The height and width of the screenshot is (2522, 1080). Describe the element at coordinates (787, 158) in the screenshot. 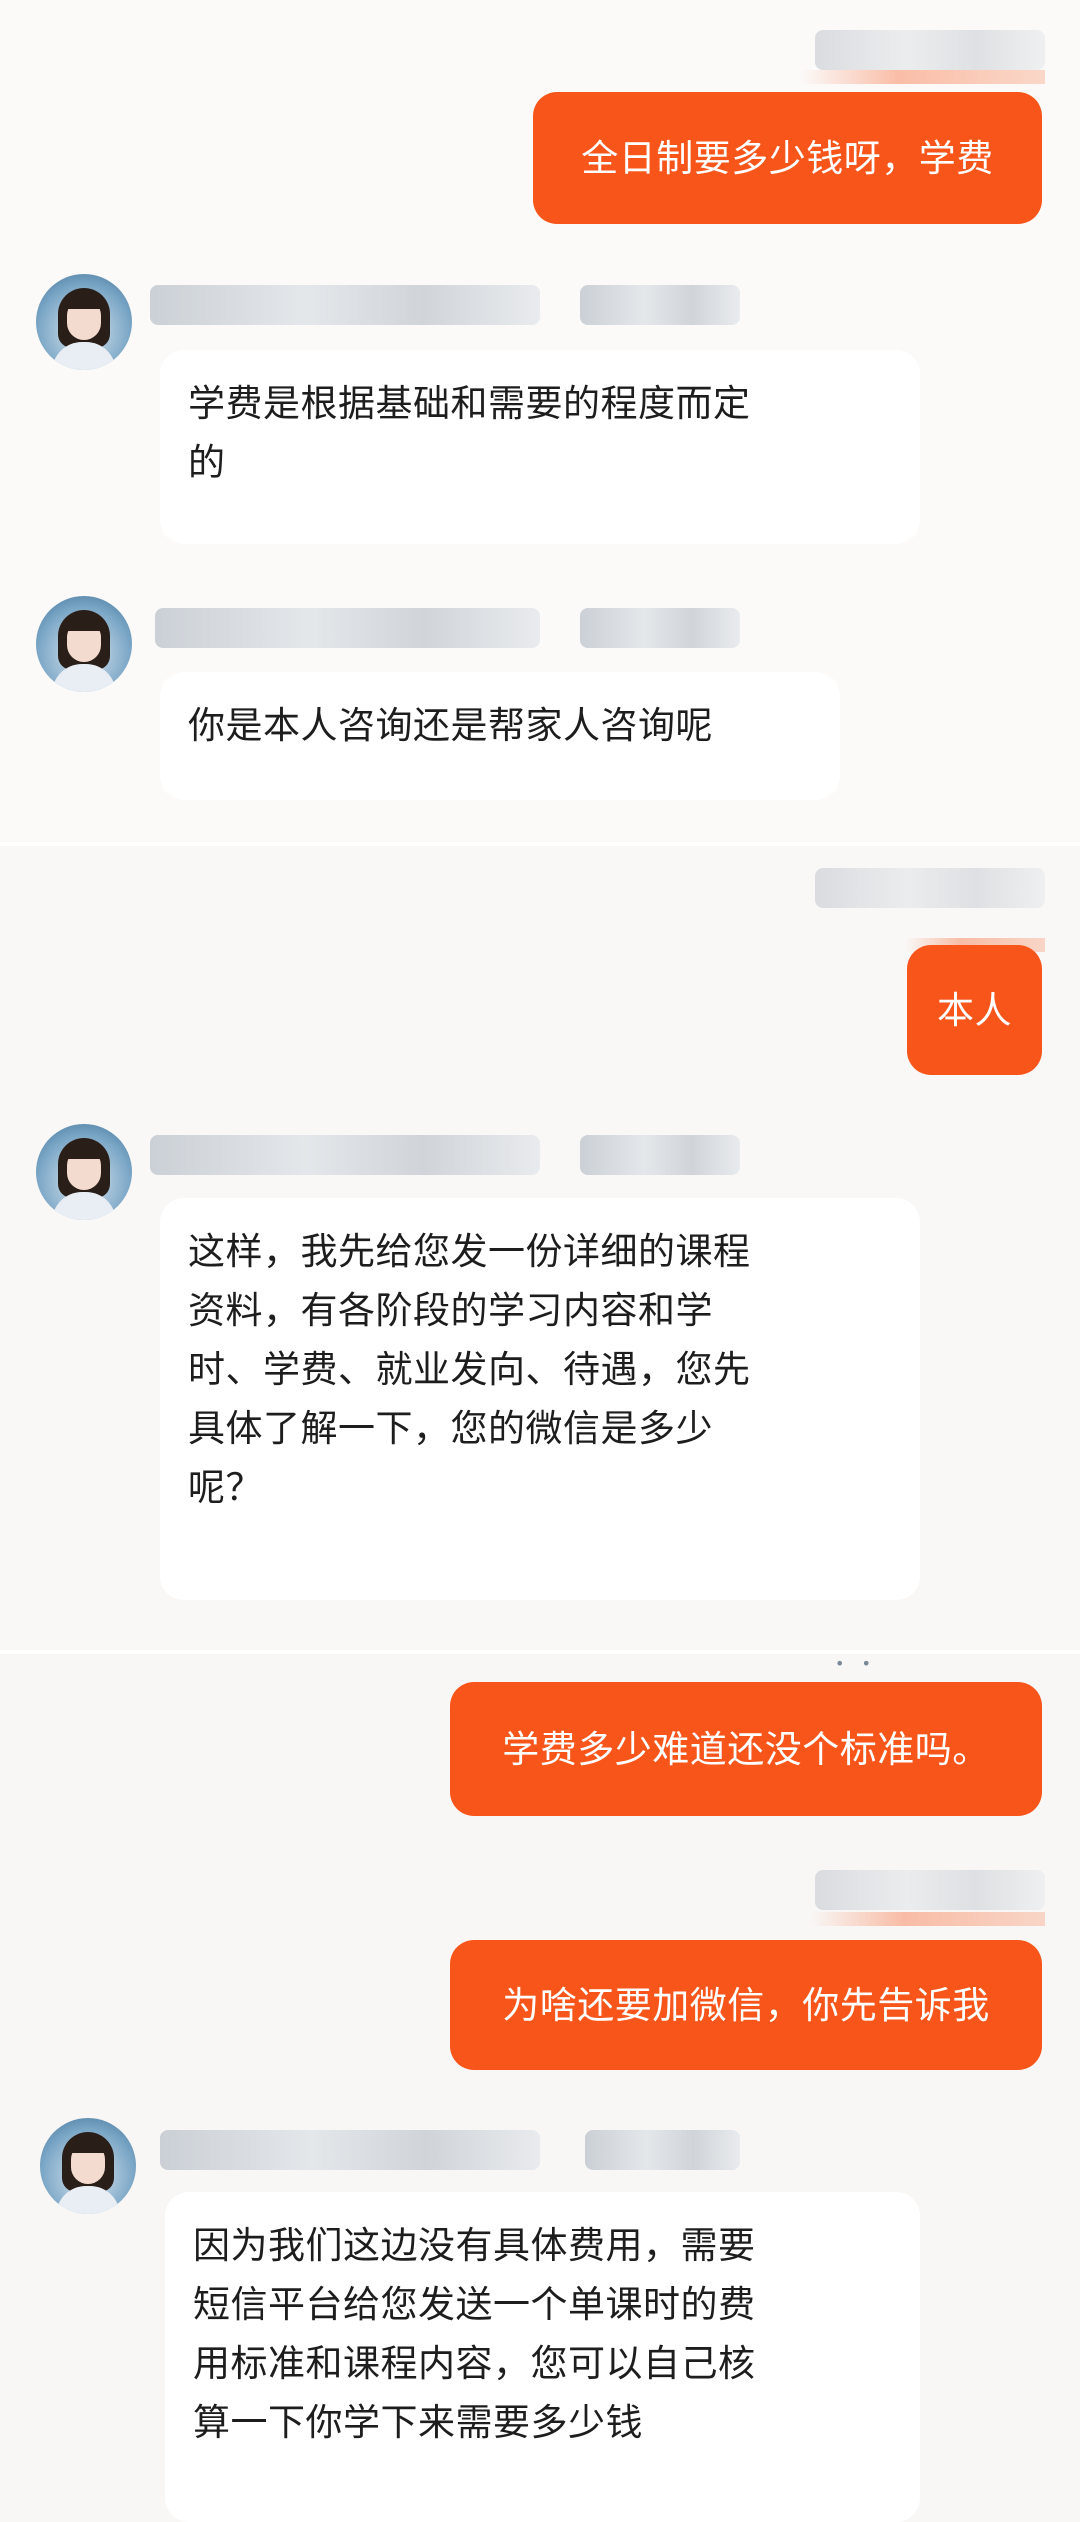

I see `outgoing-message-bubble: 全日制要多少钱呀，学费` at that location.